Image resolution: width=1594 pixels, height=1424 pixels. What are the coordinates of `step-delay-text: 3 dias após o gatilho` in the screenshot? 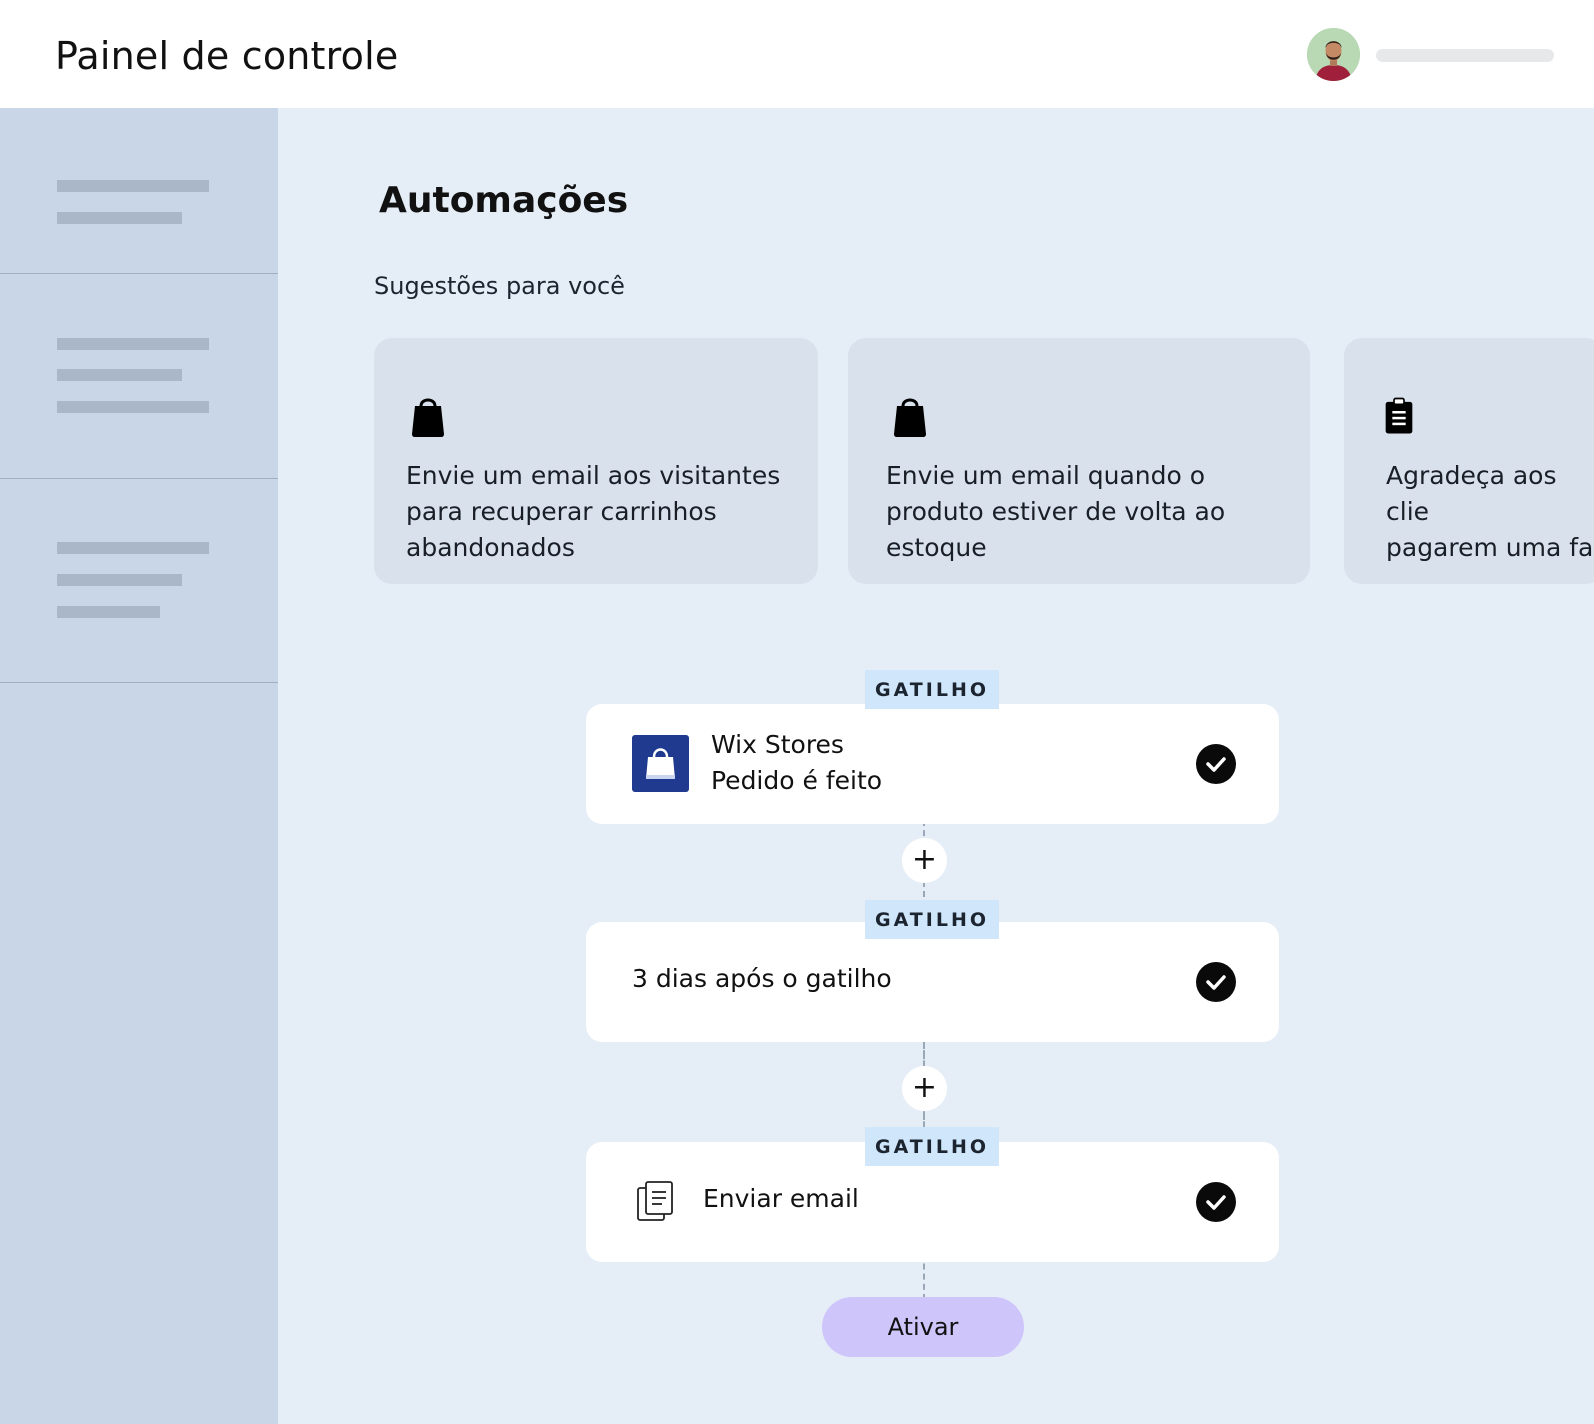 It's located at (762, 978).